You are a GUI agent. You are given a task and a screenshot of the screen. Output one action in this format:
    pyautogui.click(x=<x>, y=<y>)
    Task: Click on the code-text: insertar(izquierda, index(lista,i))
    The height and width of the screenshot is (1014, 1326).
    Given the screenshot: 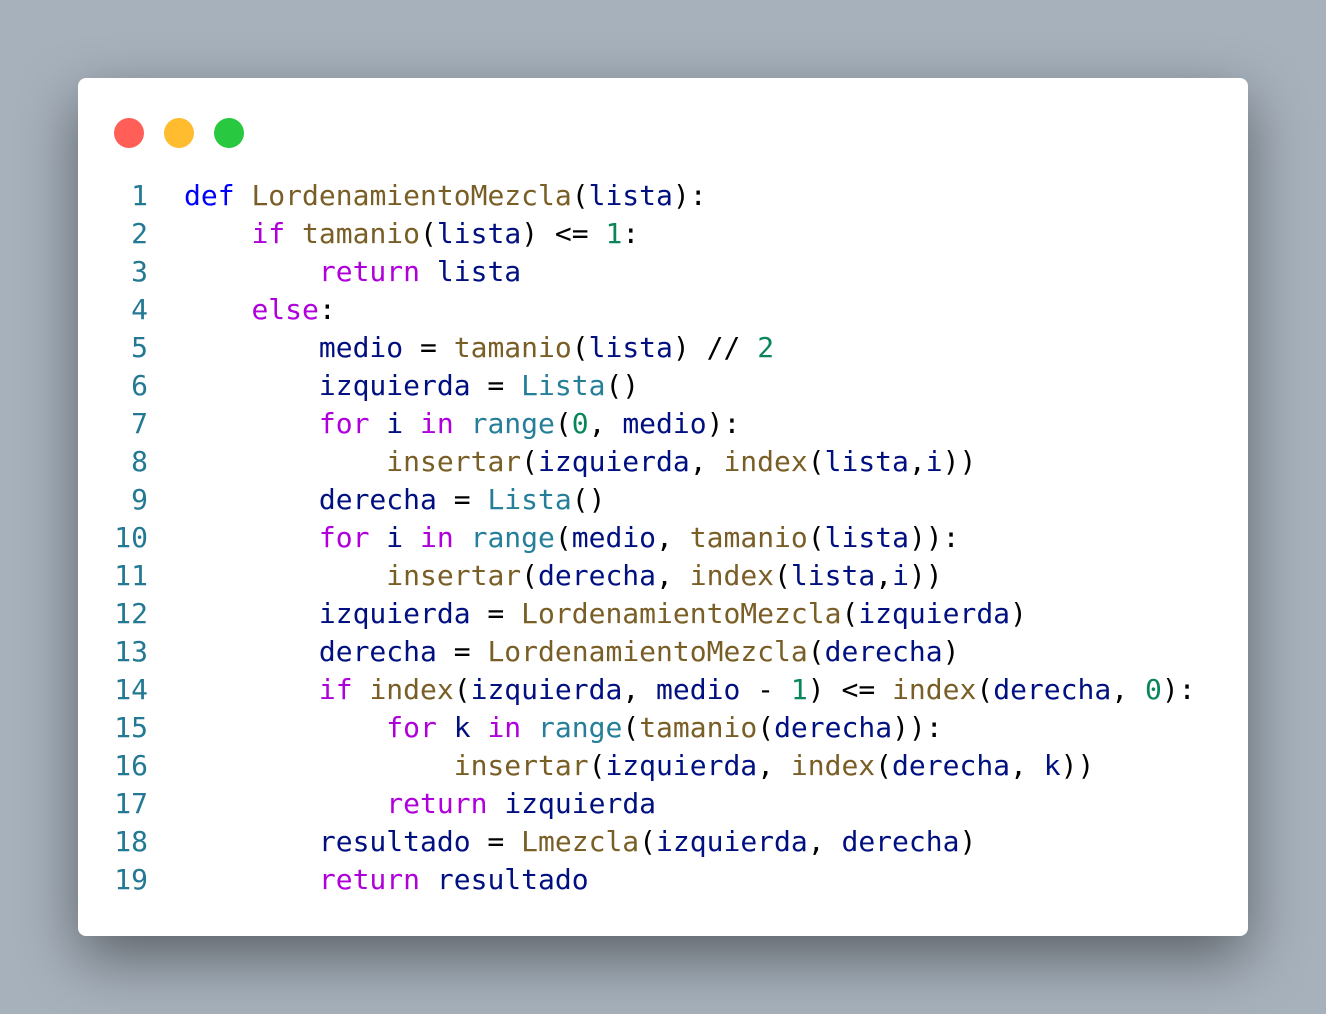 What is the action you would take?
    pyautogui.click(x=580, y=462)
    